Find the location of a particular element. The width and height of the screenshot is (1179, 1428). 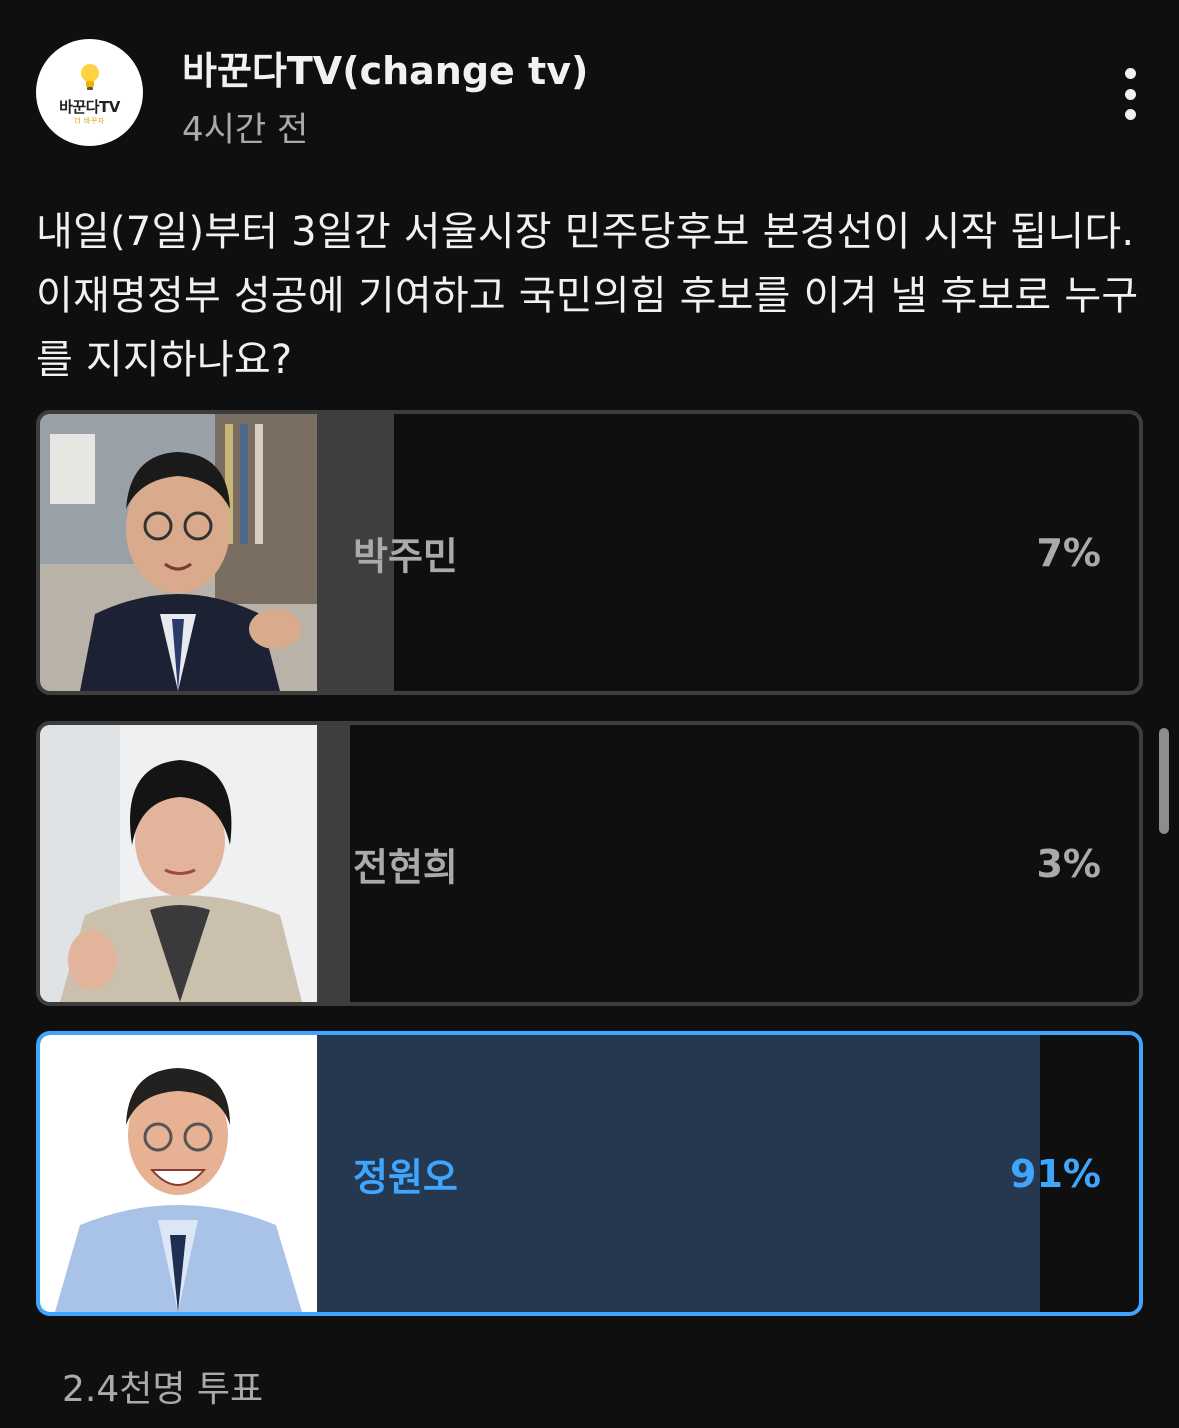

poll-option-label: 정원오 is located at coordinates (405, 1177).